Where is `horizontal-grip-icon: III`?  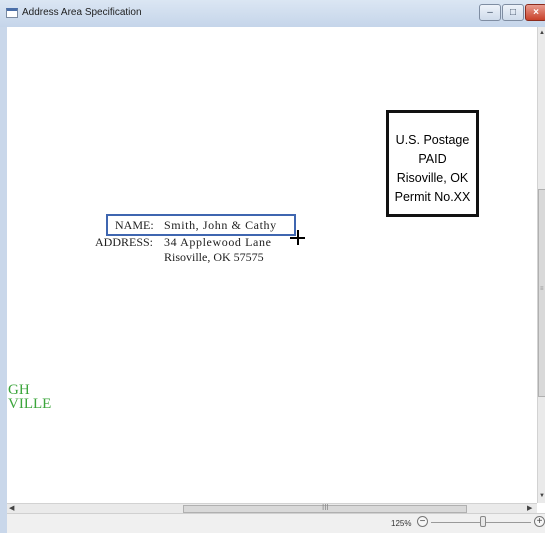
horizontal-grip-icon: III is located at coordinates (325, 507).